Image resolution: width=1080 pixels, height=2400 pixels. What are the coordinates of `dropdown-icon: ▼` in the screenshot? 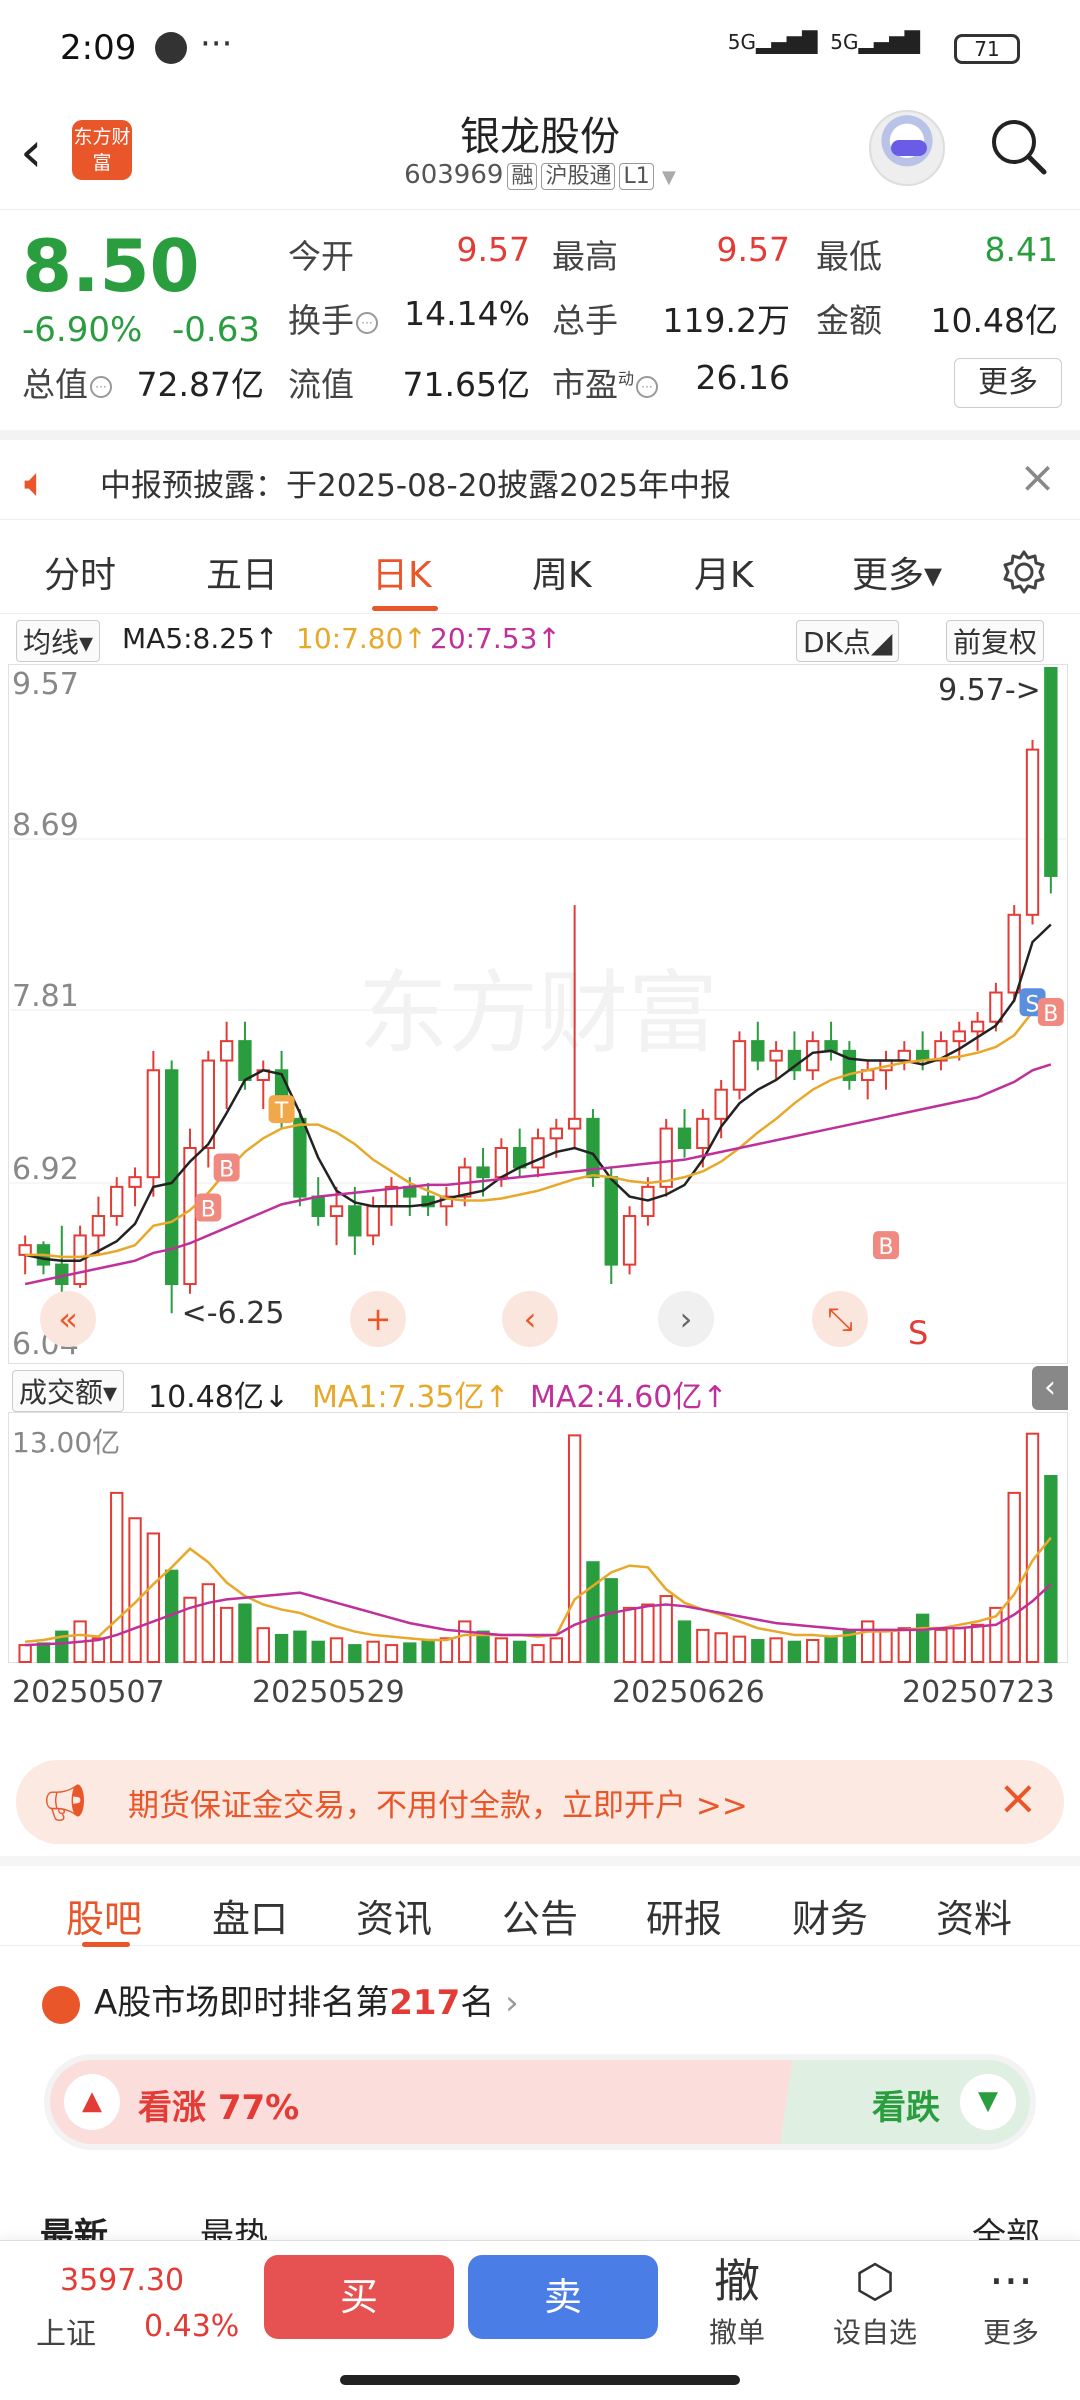 It's located at (669, 177).